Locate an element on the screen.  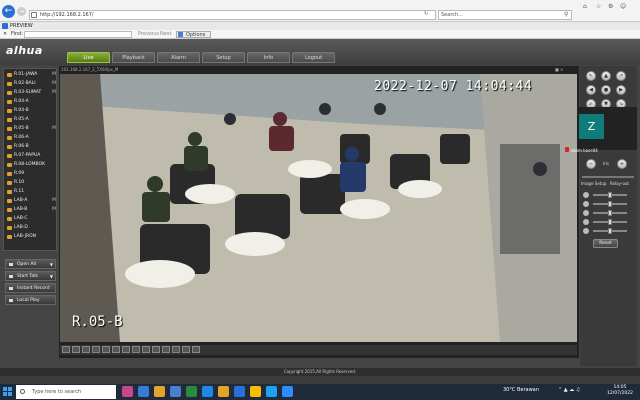
start-talk-button: Start Talk ▼ is located at coordinates (30, 276).